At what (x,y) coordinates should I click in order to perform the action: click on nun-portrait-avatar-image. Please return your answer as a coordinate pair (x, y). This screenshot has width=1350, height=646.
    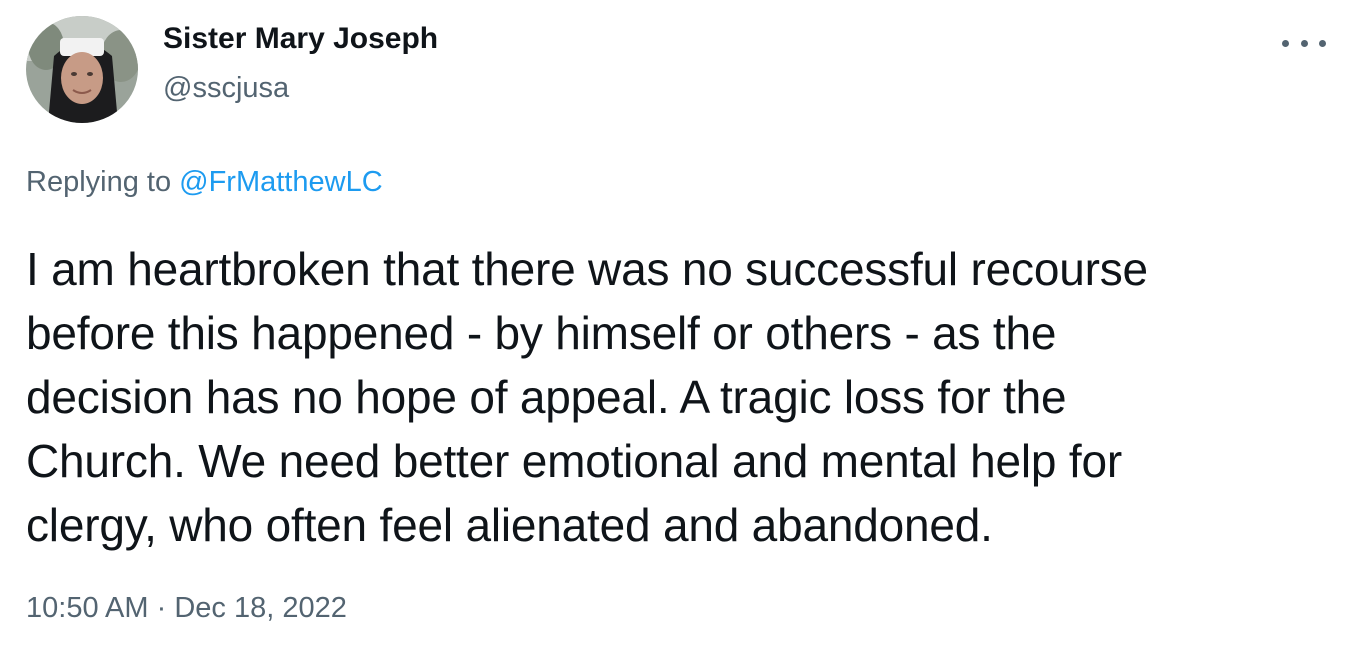
    Looking at the image, I should click on (82, 69).